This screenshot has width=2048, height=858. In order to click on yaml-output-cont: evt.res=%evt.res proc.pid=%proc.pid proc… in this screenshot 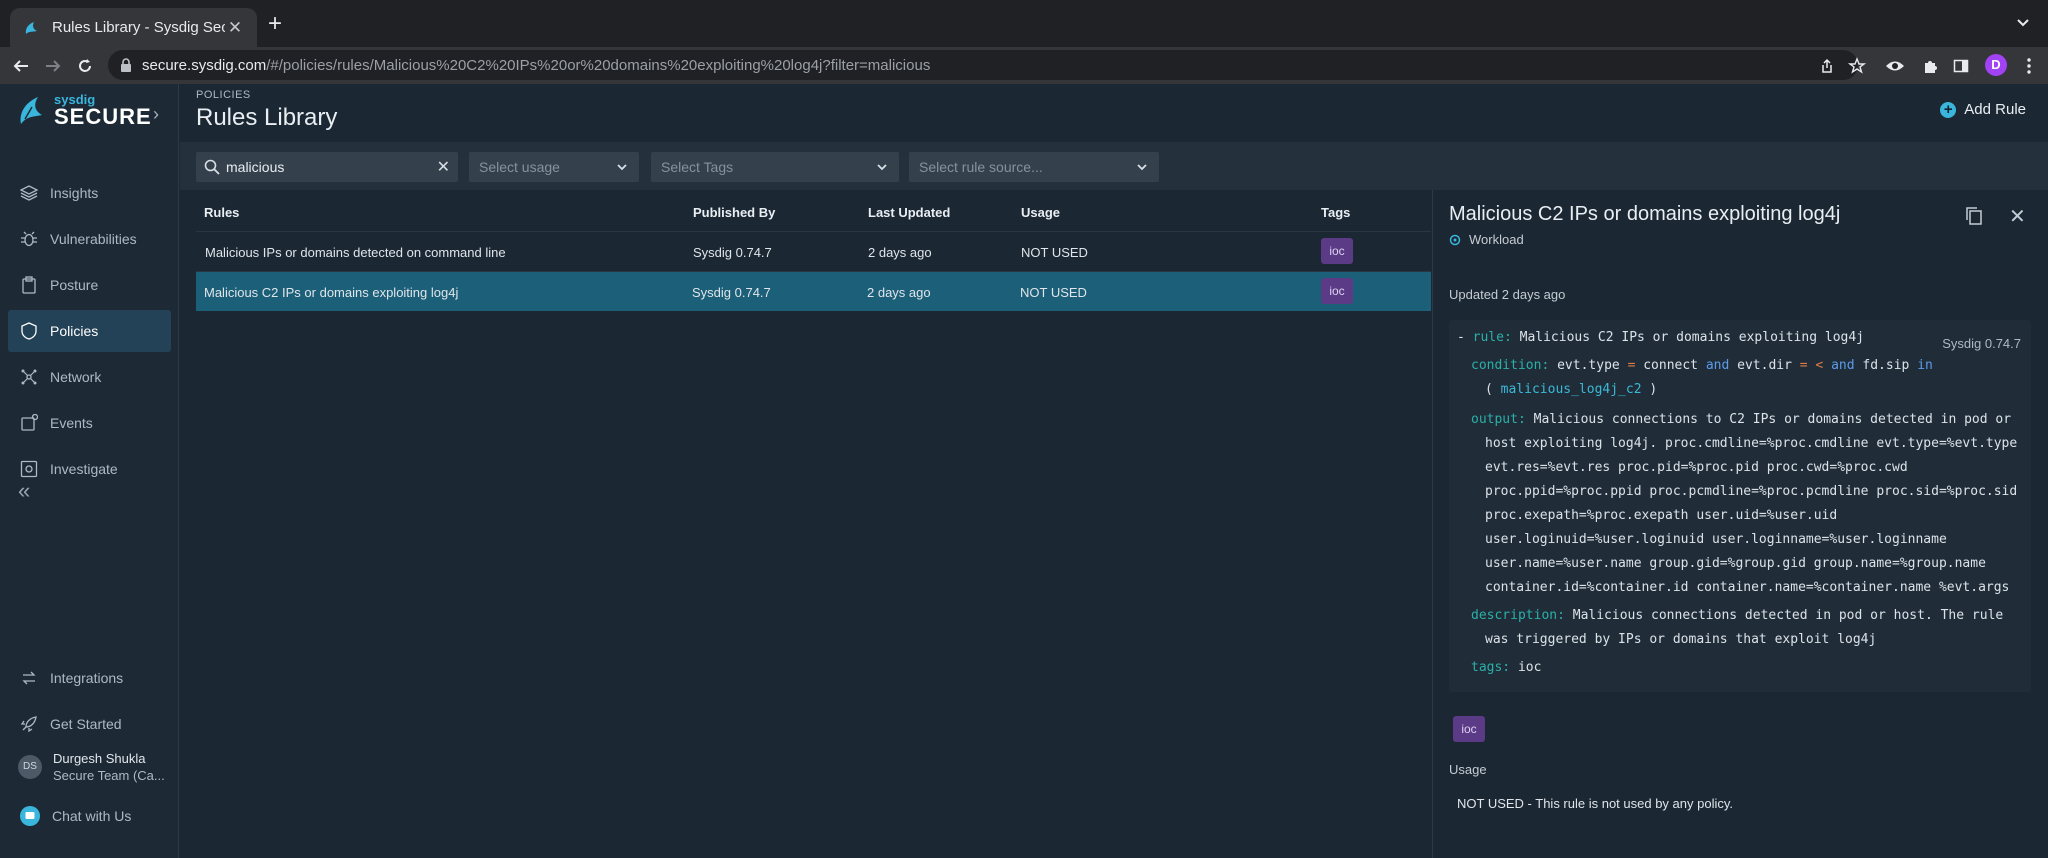, I will do `click(1696, 467)`.